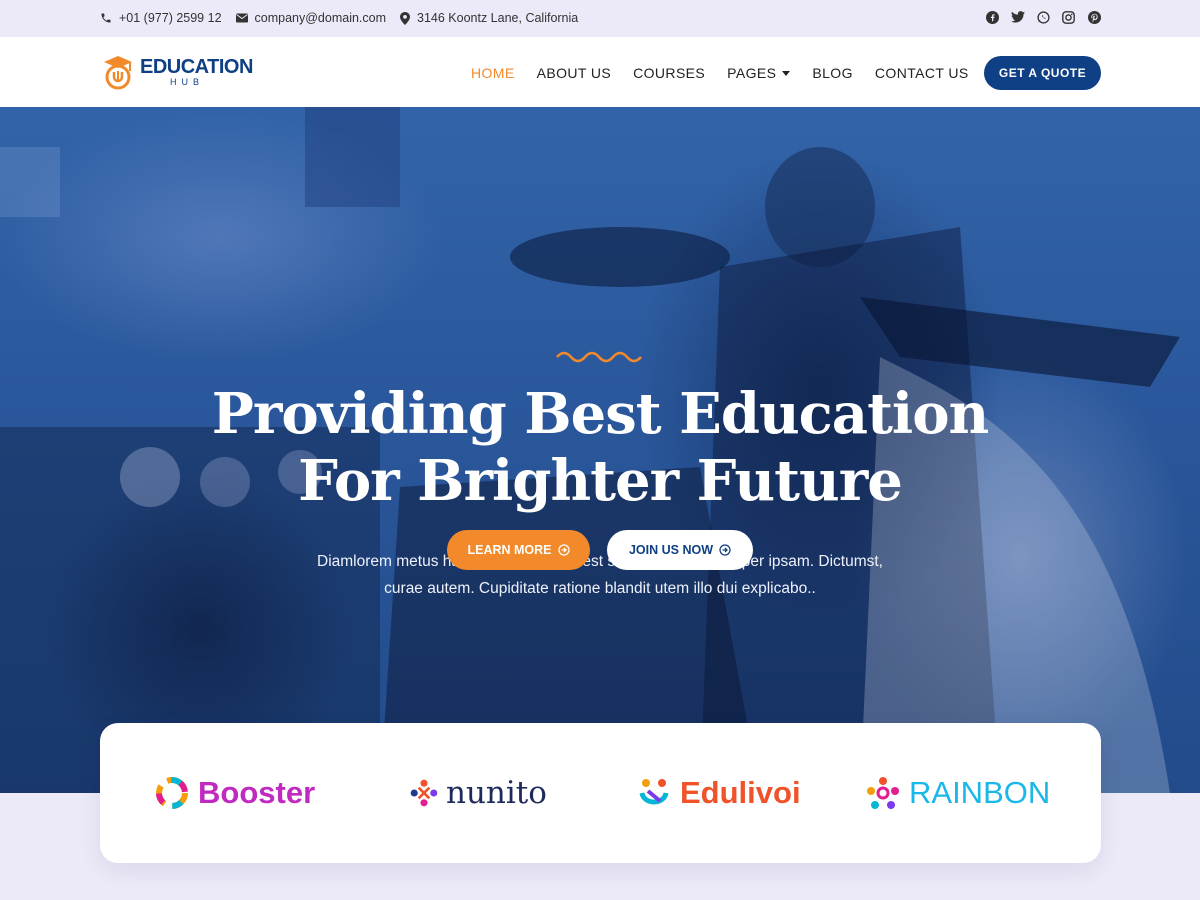 The image size is (1200, 900). I want to click on twitter-icon, so click(1017, 17).